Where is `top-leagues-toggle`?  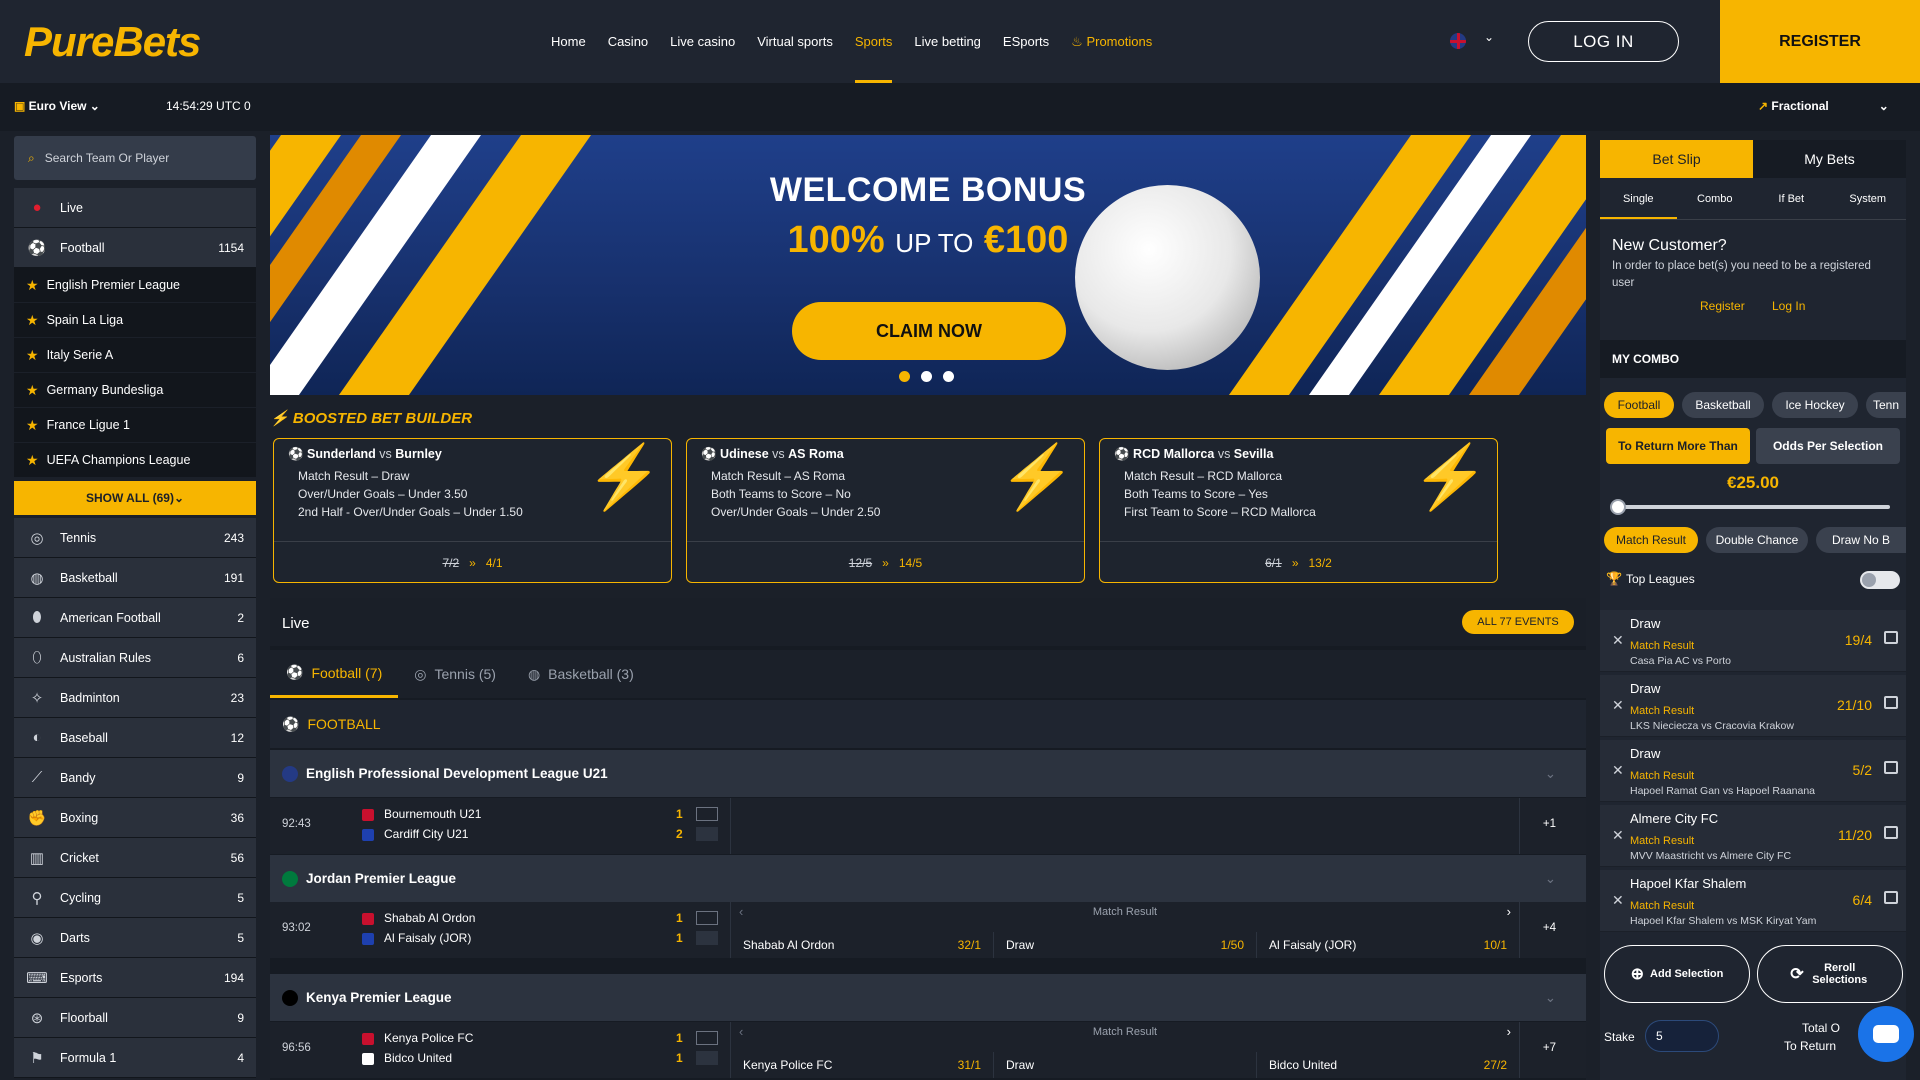 top-leagues-toggle is located at coordinates (1880, 580).